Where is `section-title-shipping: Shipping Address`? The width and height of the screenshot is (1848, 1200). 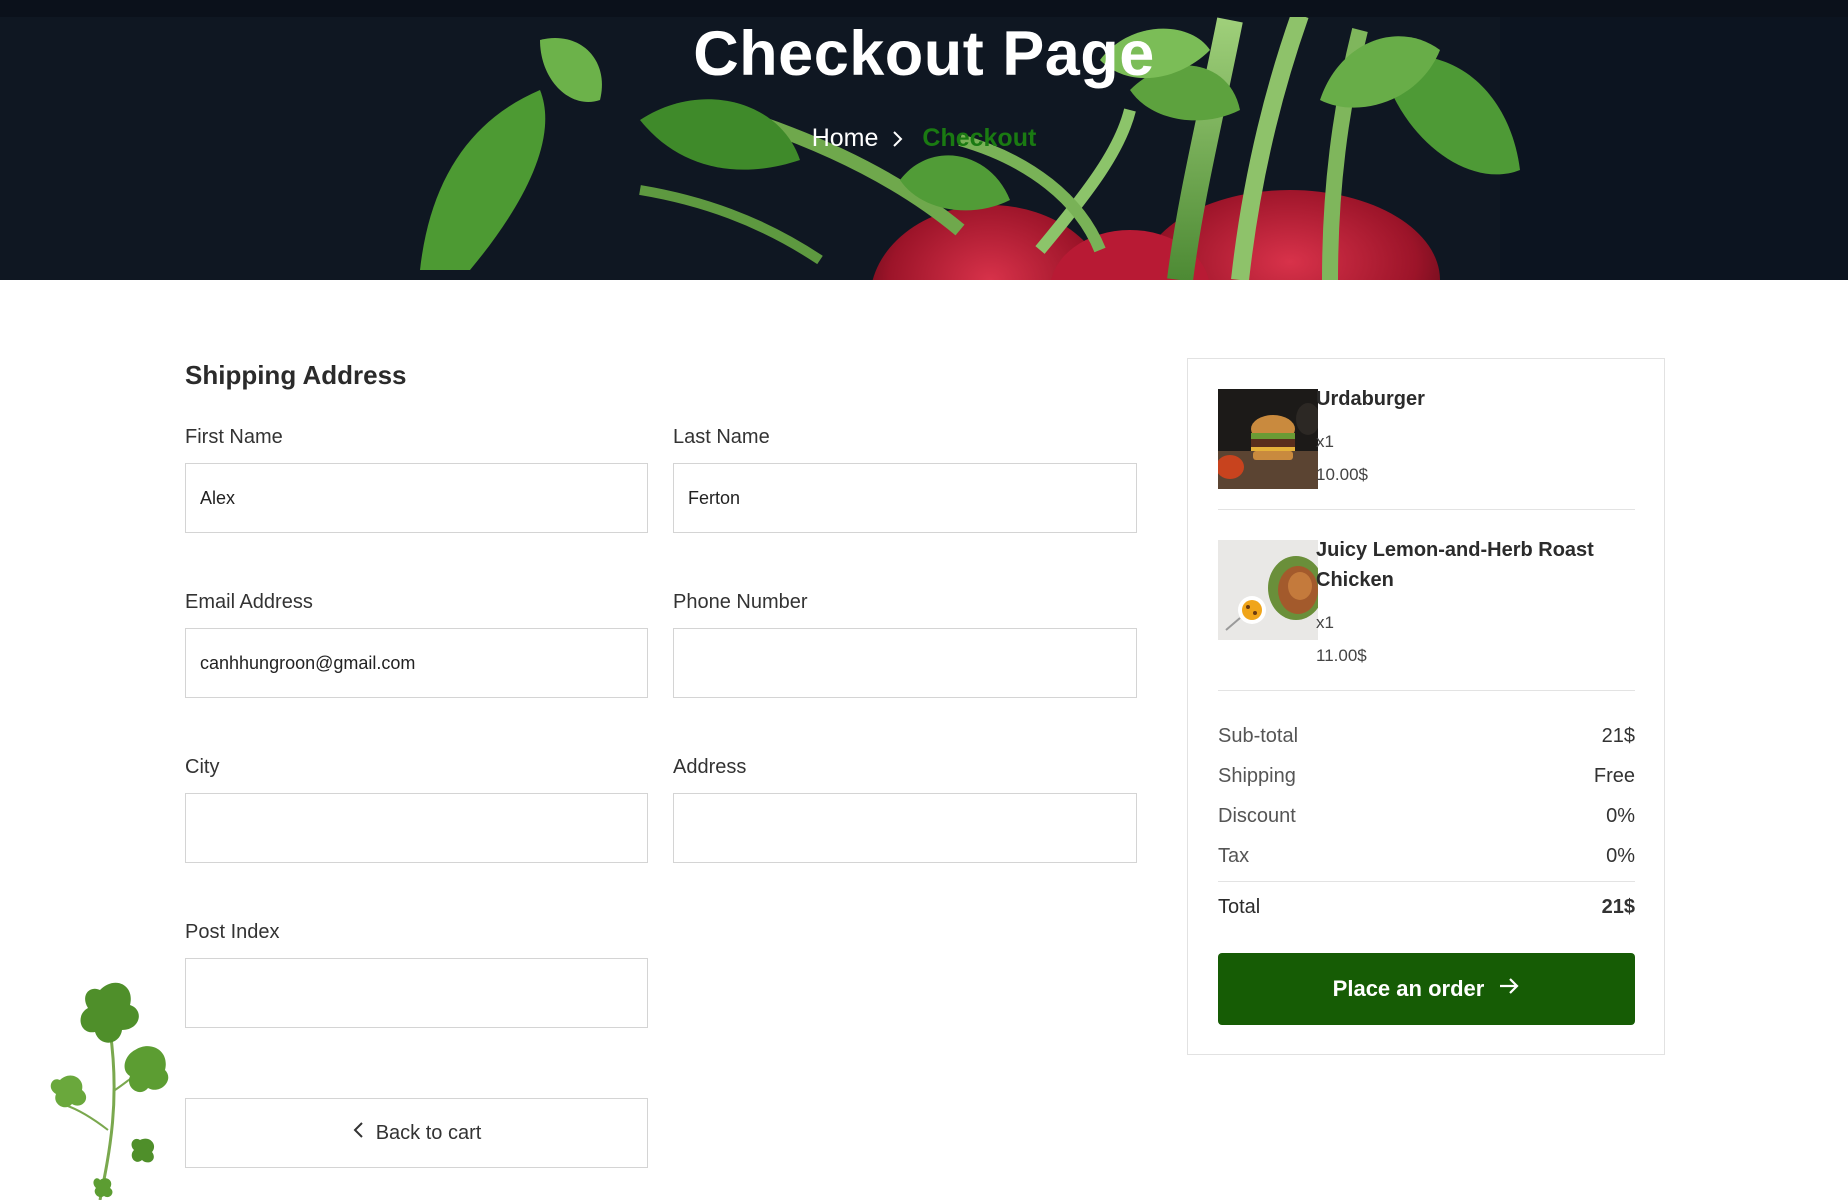 section-title-shipping: Shipping Address is located at coordinates (296, 375).